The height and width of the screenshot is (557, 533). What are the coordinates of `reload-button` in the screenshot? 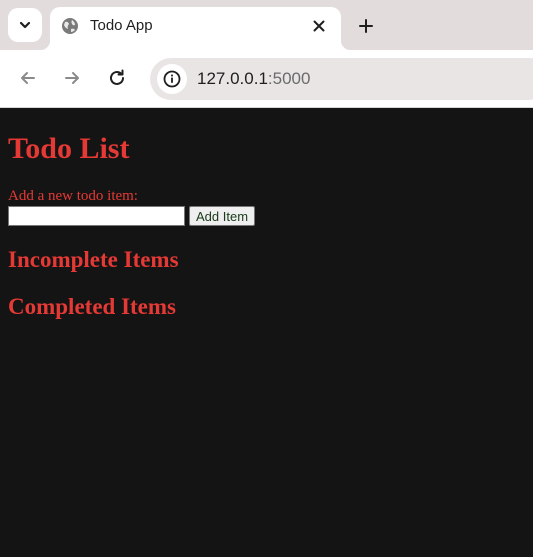 It's located at (117, 78).